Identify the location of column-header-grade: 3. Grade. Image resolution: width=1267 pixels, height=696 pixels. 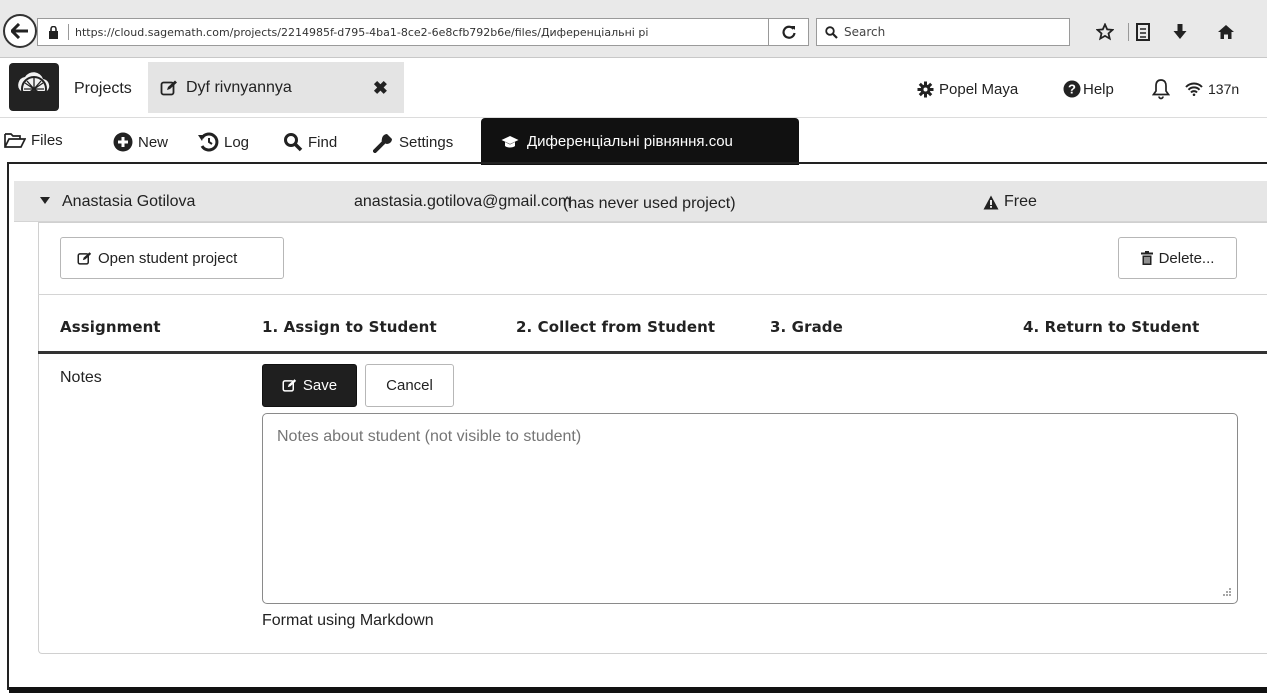
(806, 327).